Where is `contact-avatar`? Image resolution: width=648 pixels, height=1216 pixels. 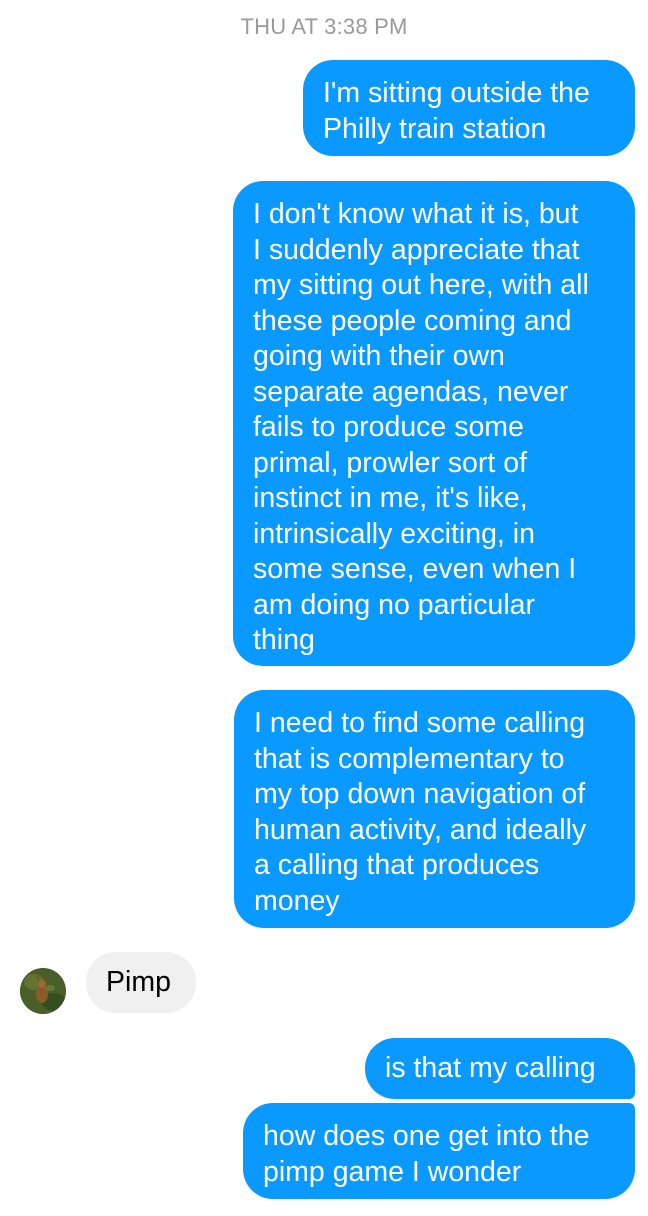 contact-avatar is located at coordinates (43, 991).